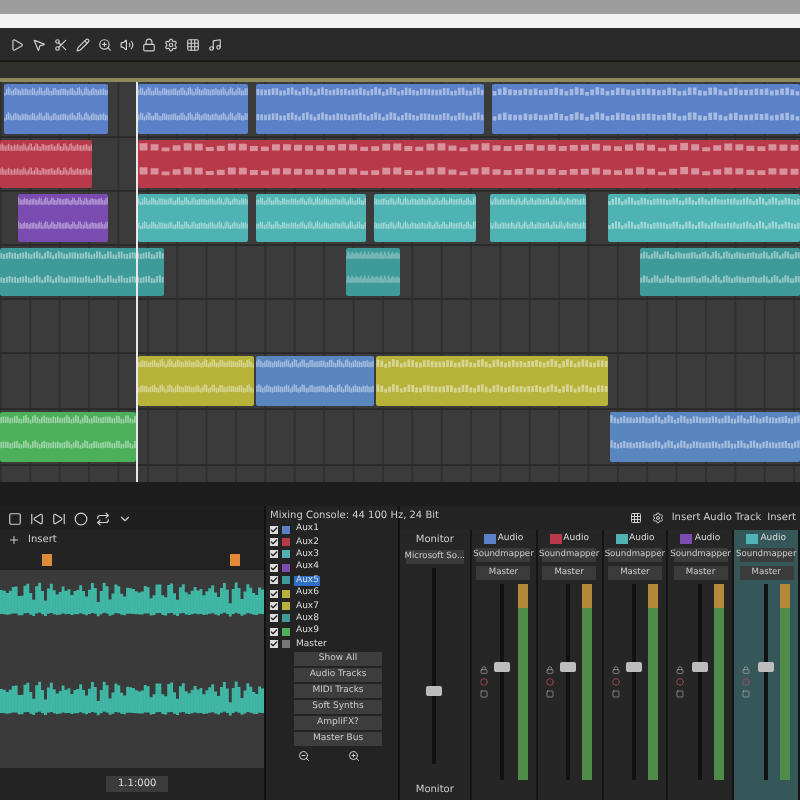  What do you see at coordinates (304, 755) in the screenshot?
I see `zoom-out-icon` at bounding box center [304, 755].